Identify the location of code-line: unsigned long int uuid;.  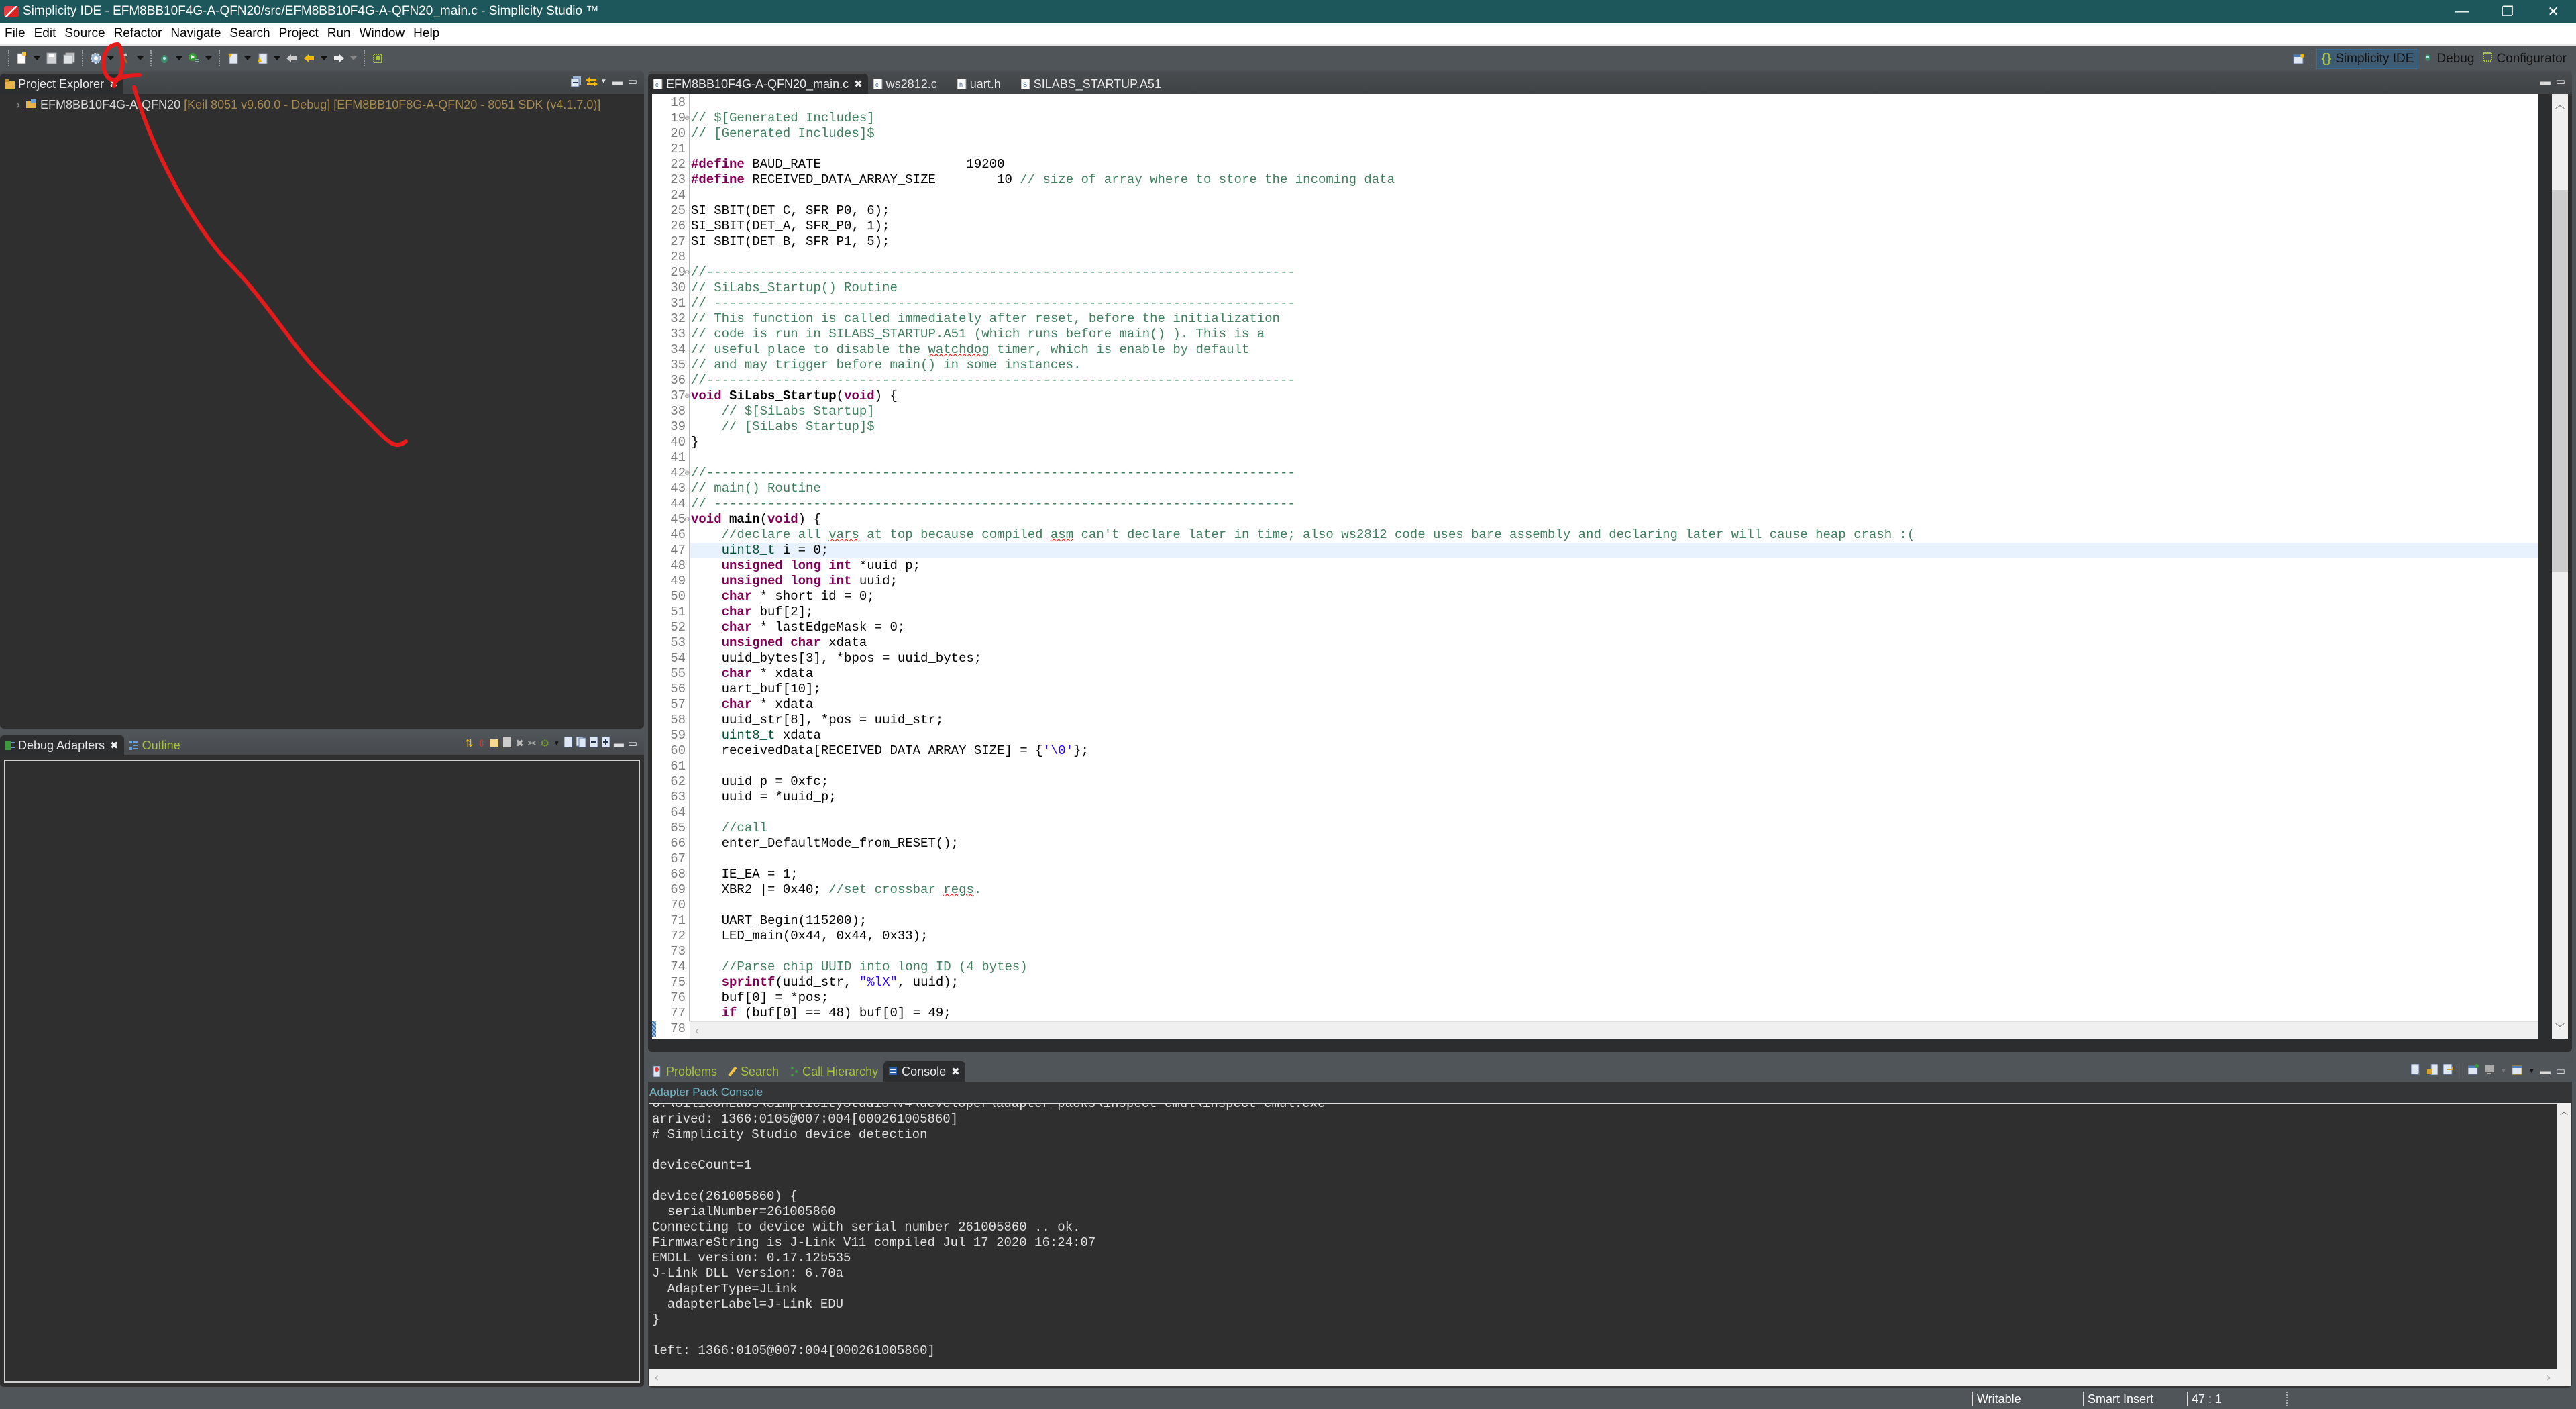
(1614, 581).